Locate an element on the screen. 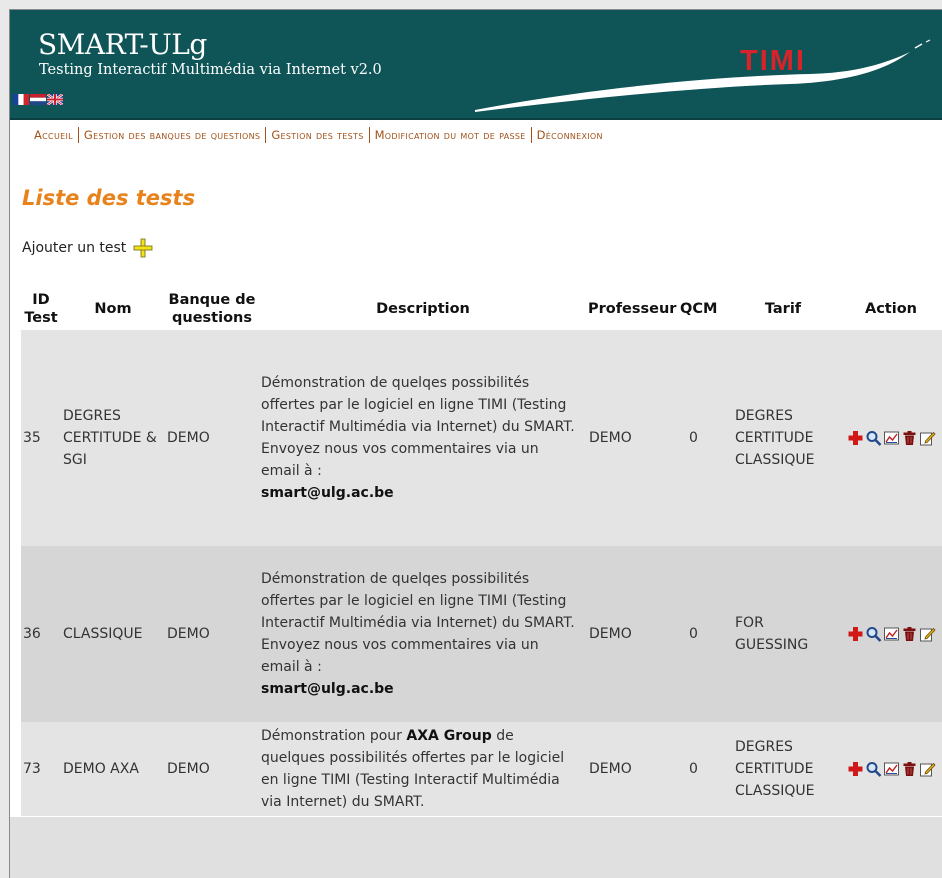  add-test-plus-icon is located at coordinates (143, 248).